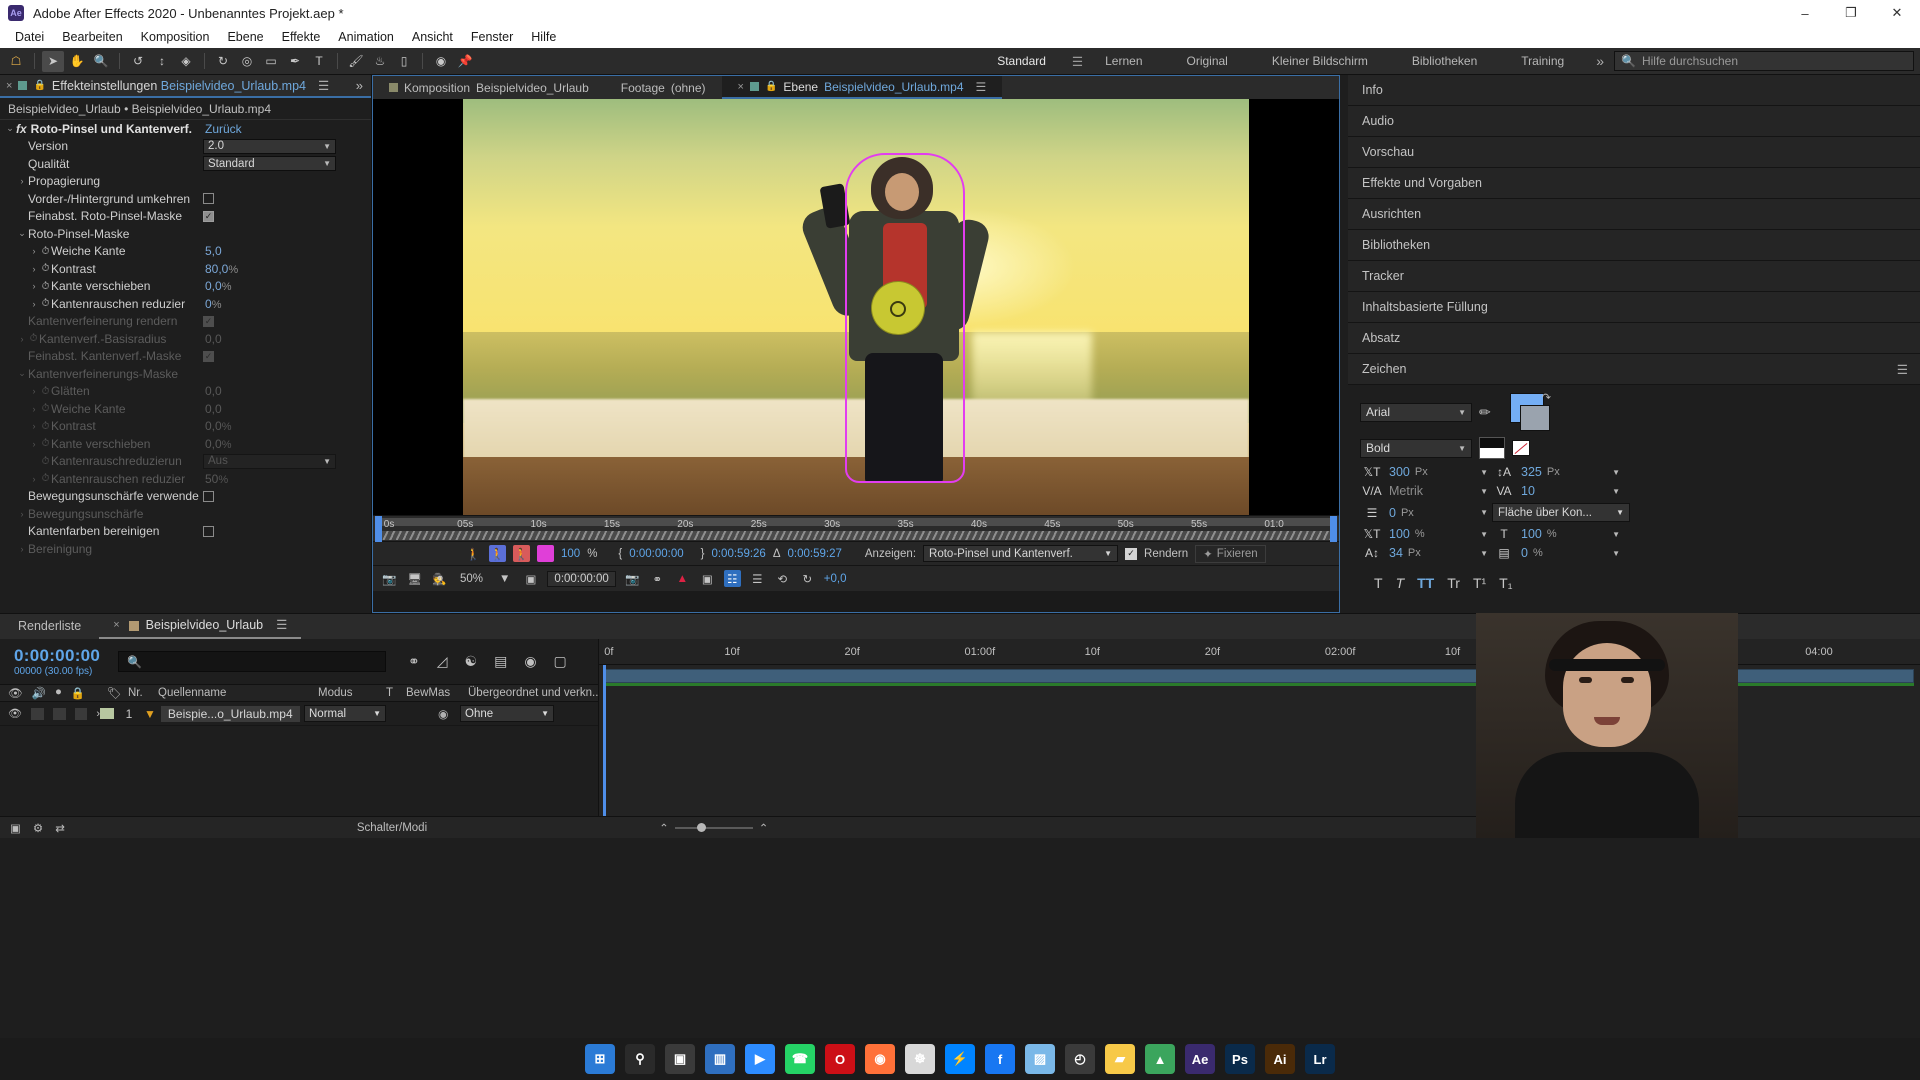 The height and width of the screenshot is (1080, 1920). Describe the element at coordinates (59, 661) in the screenshot. I see `current-time-display: 0:00:00:00 00000 (30.00 fps)` at that location.